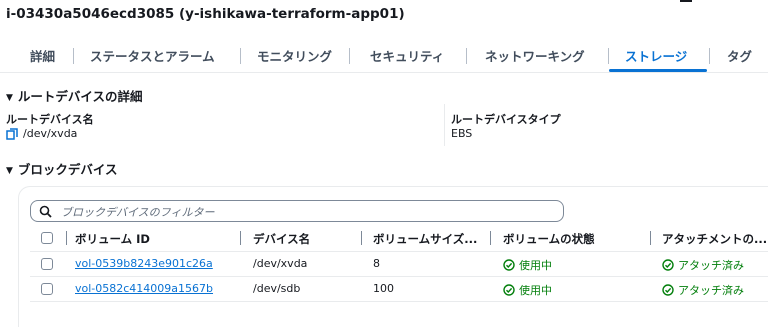  Describe the element at coordinates (376, 263) in the screenshot. I see `volume-size-cell: 8` at that location.